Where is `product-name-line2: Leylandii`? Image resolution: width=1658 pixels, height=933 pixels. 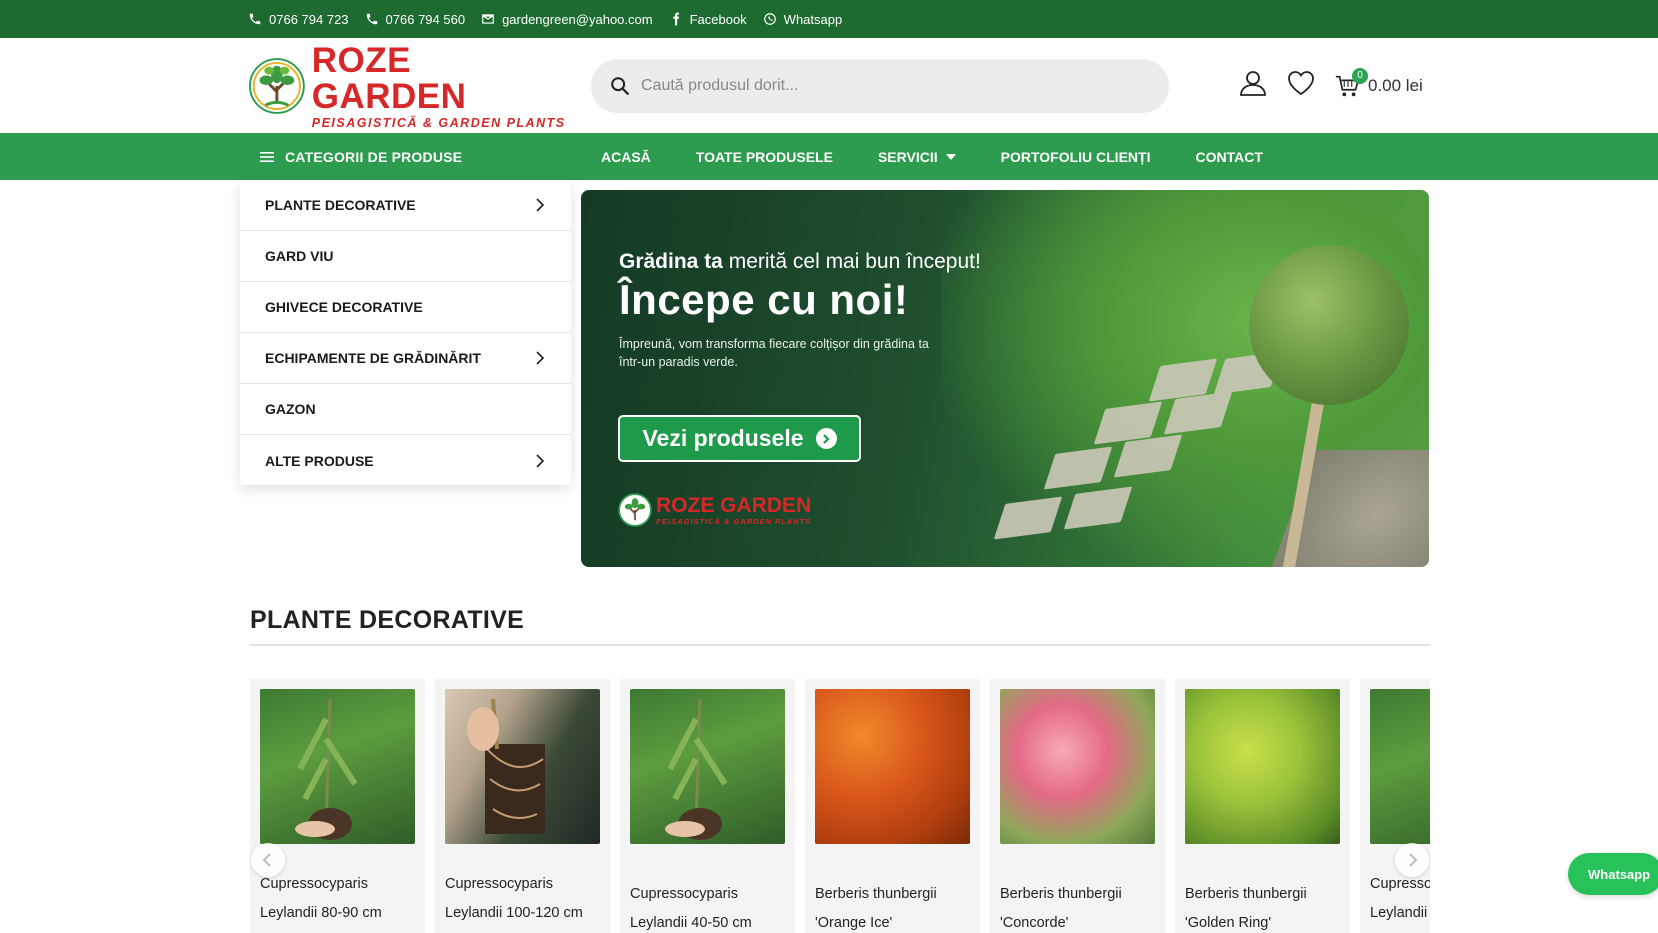 product-name-line2: Leylandii is located at coordinates (1399, 913).